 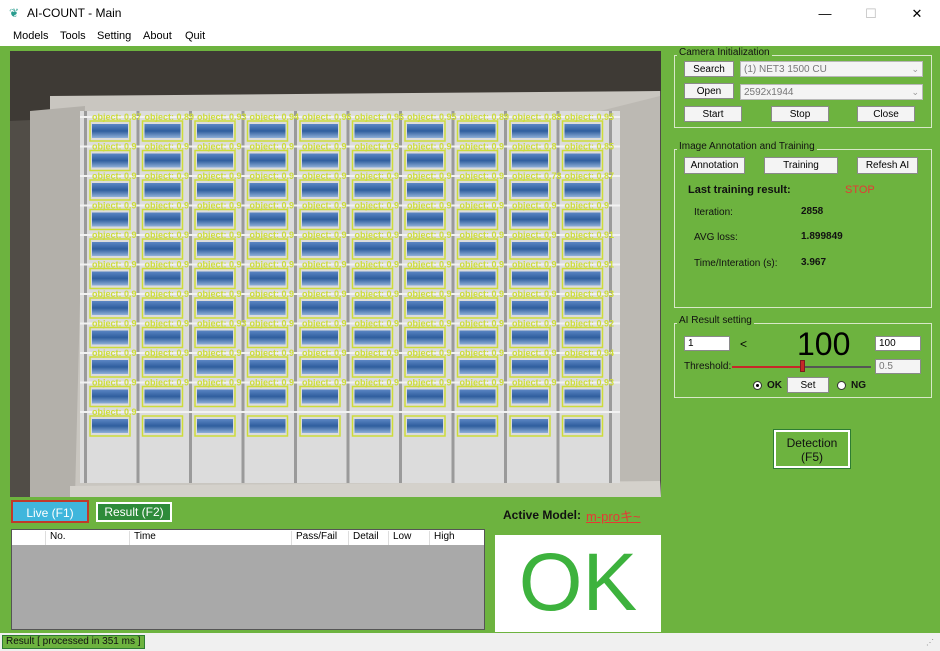 I want to click on close-camera-button: Close, so click(x=886, y=114).